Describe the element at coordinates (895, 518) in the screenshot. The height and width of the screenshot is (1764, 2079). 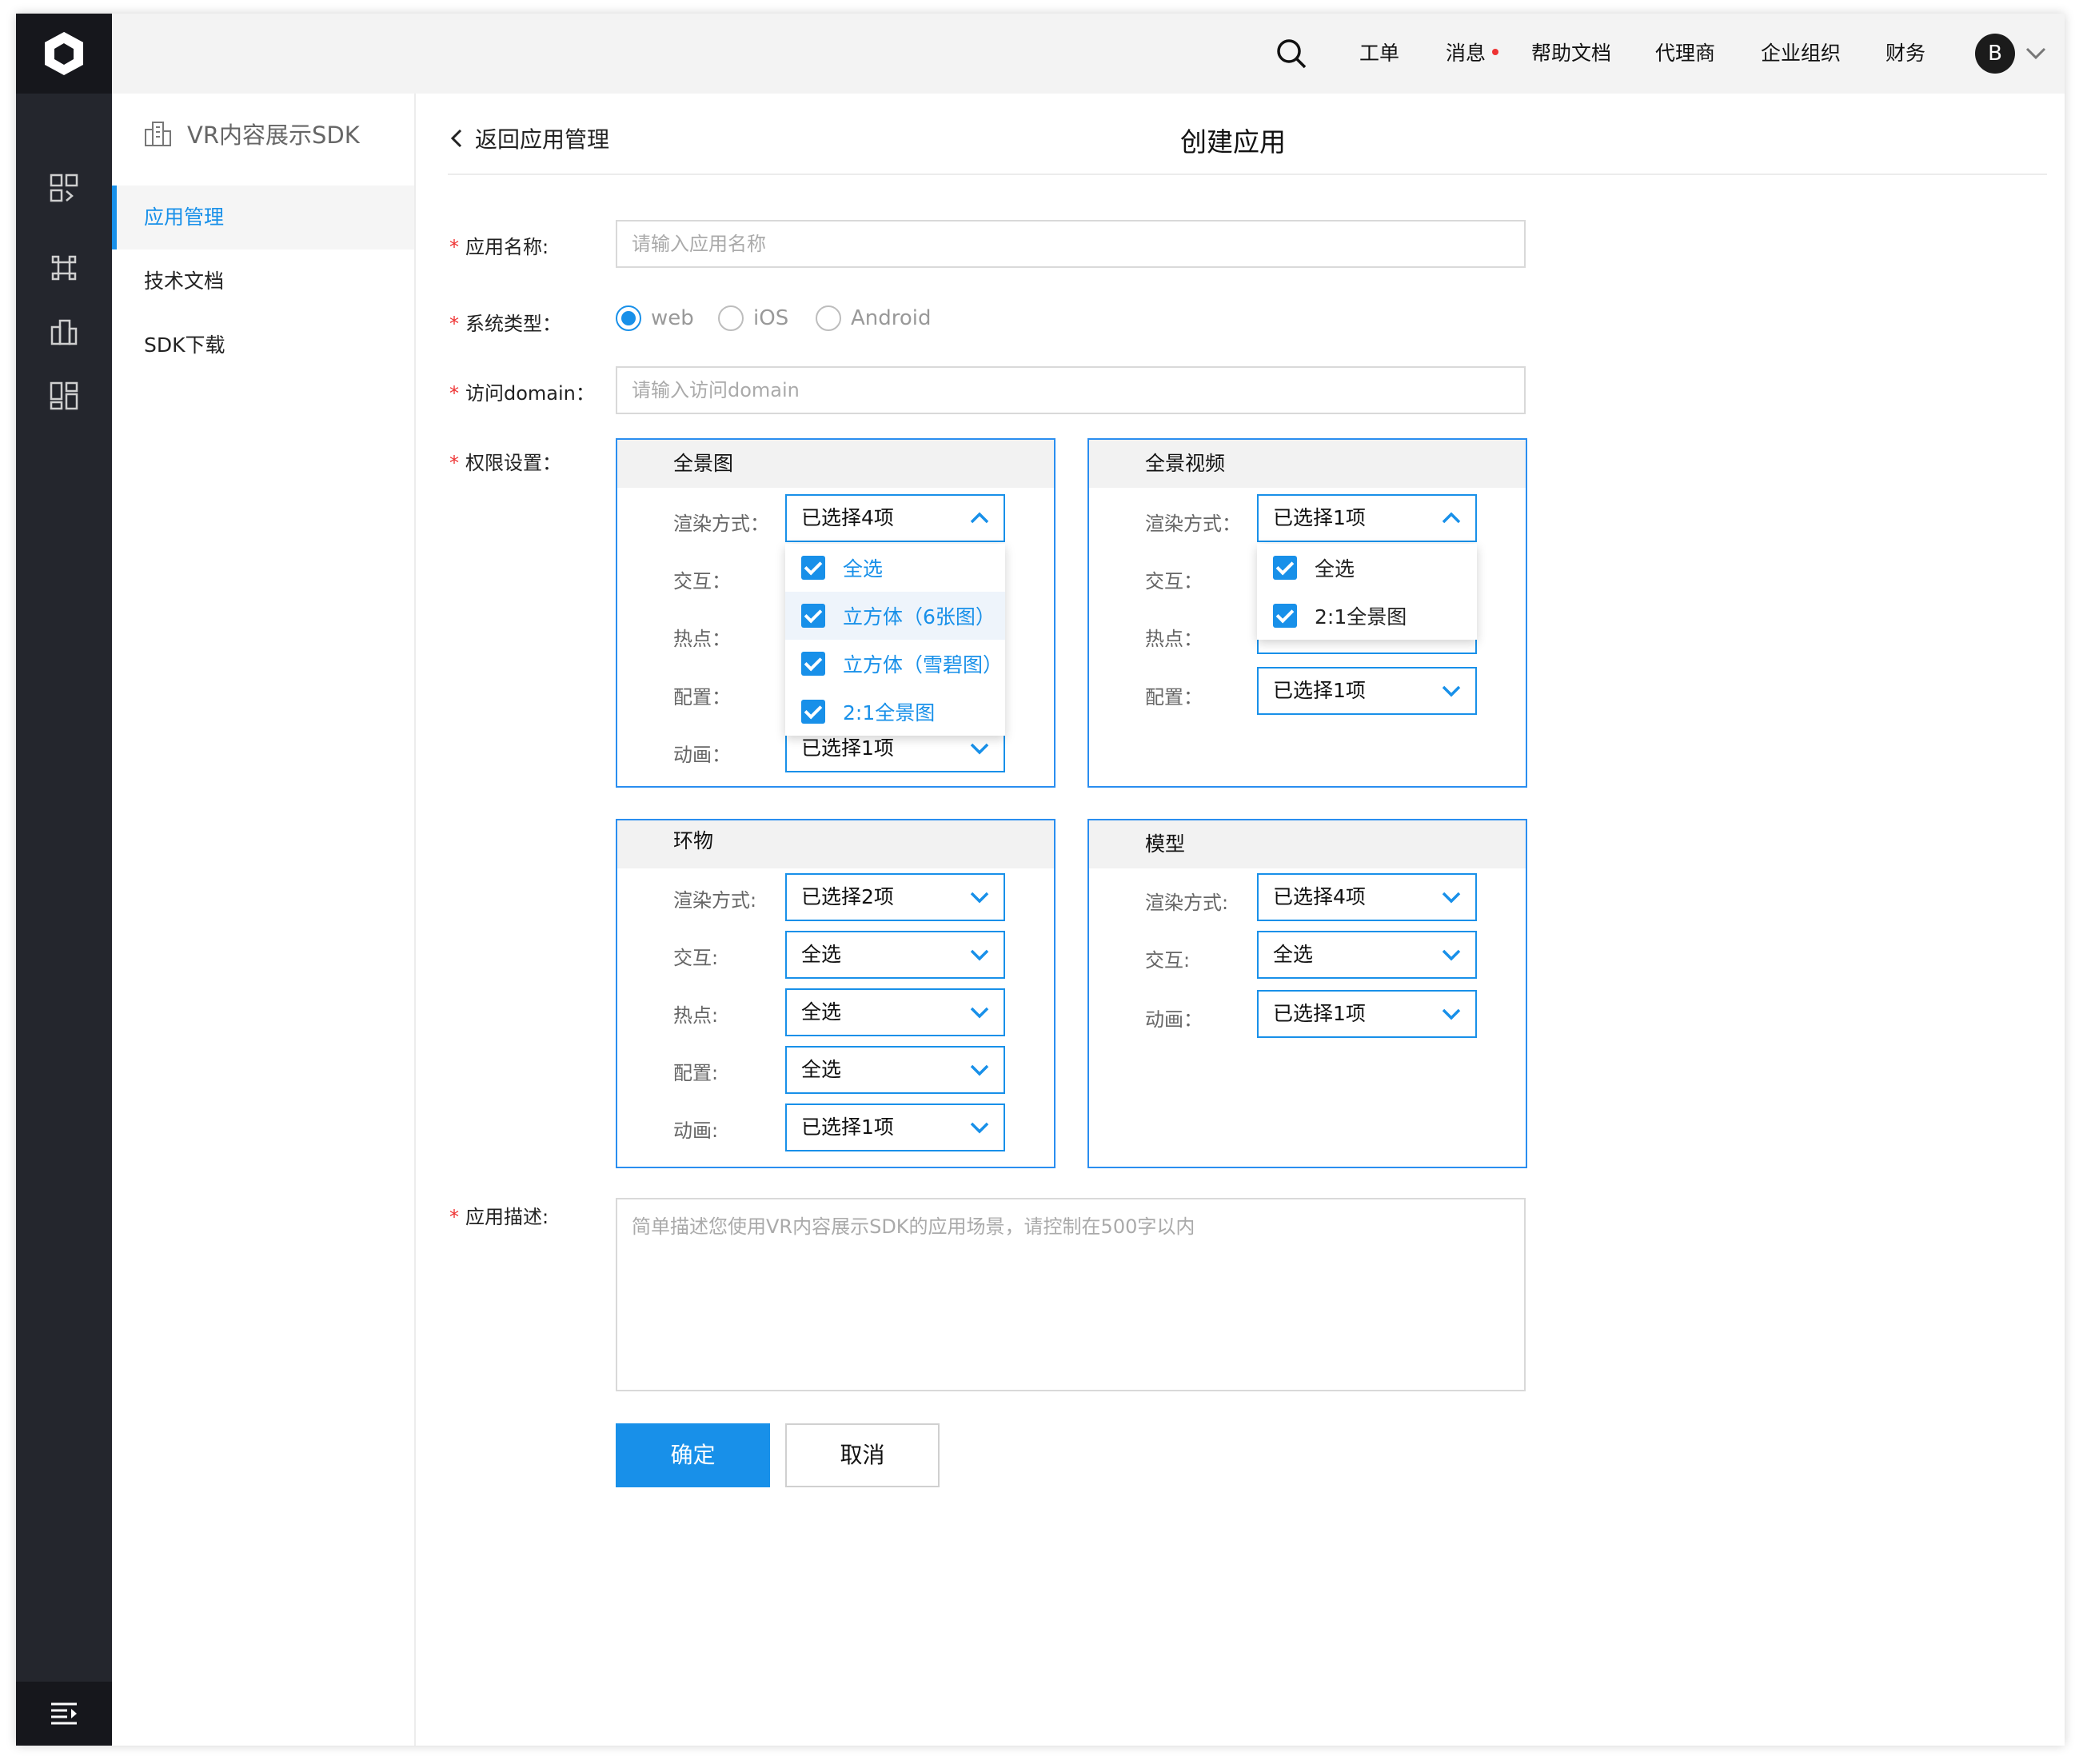
I see `pano-render-select: 已选择4项` at that location.